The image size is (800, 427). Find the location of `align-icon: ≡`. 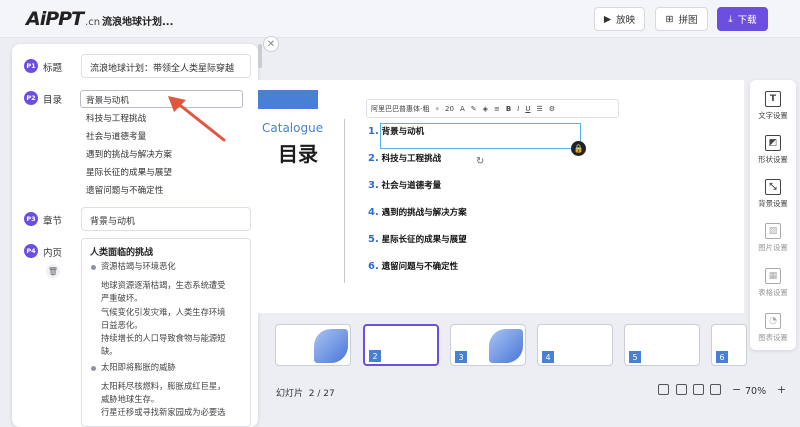

align-icon: ≡ is located at coordinates (497, 109).